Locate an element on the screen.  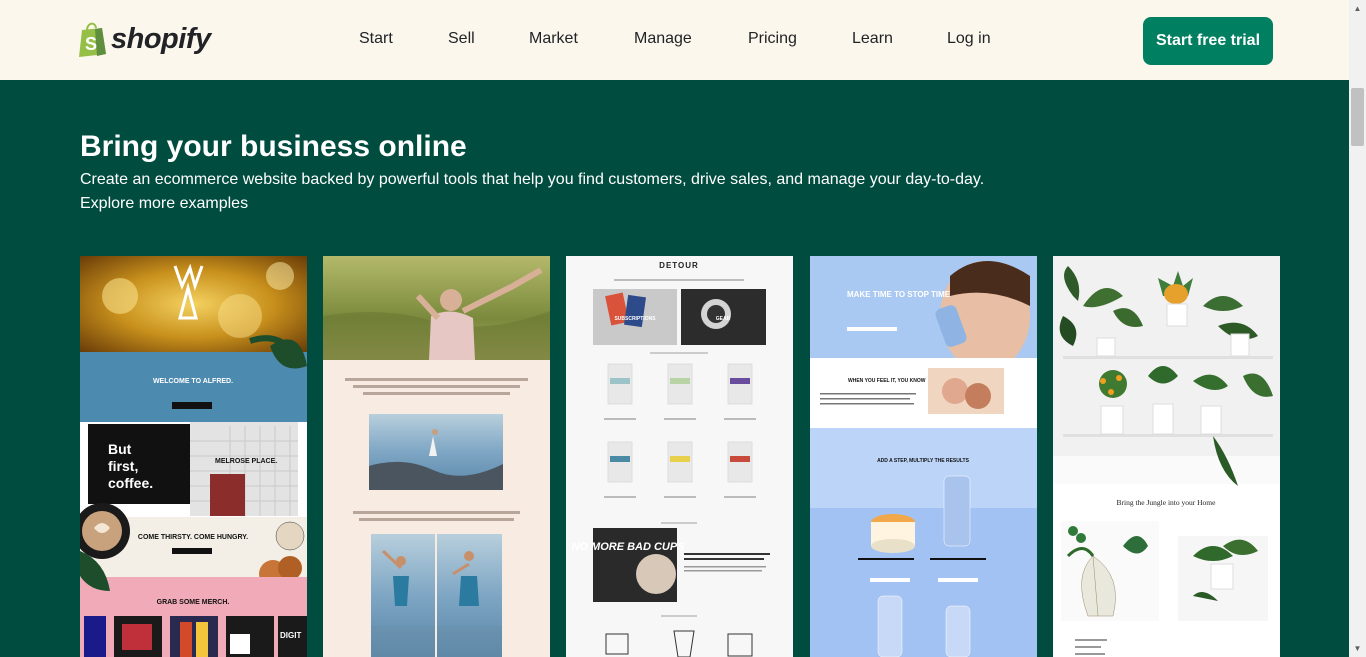
shopping-bag-icon: S is located at coordinates (92, 39).